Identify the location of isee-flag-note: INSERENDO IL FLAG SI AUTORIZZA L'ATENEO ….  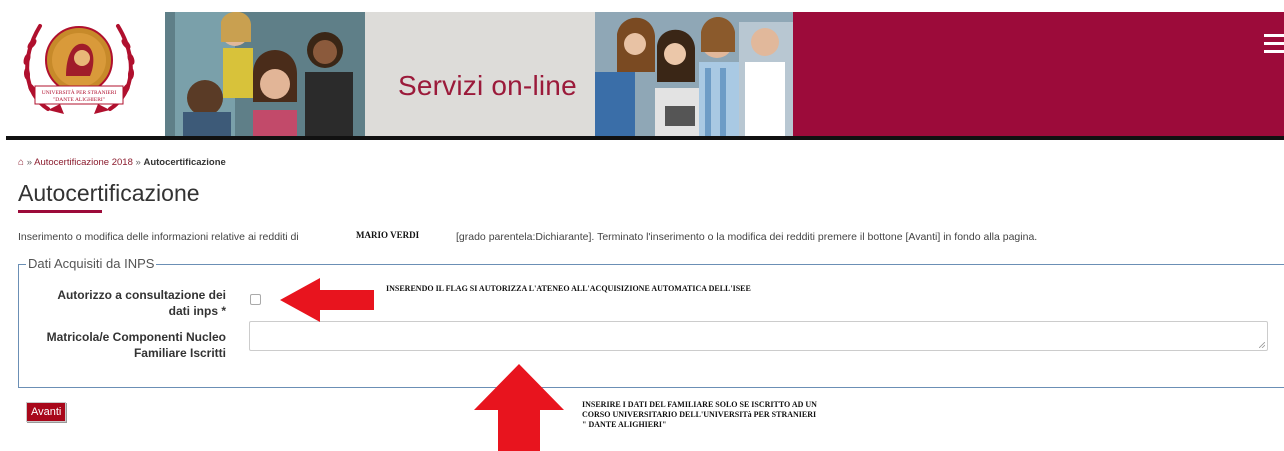
(568, 288).